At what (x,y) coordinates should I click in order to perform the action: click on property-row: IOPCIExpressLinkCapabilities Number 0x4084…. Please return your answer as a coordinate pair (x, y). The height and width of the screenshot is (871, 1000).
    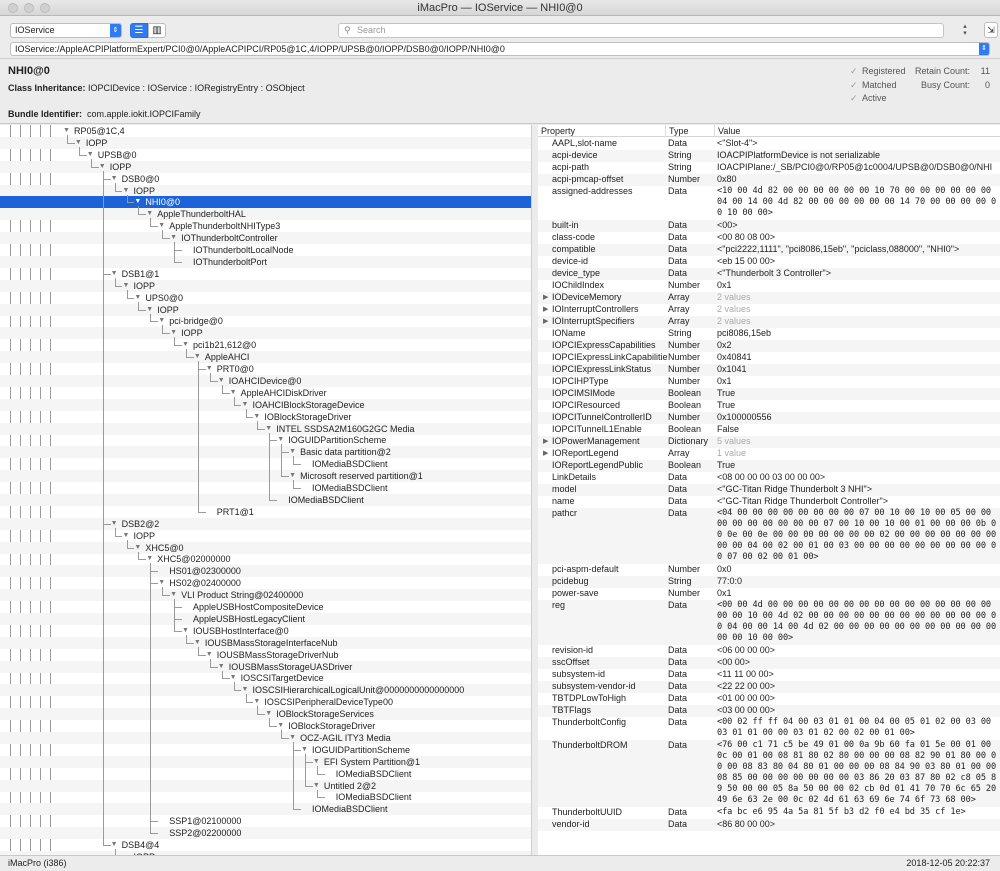
    Looking at the image, I should click on (769, 358).